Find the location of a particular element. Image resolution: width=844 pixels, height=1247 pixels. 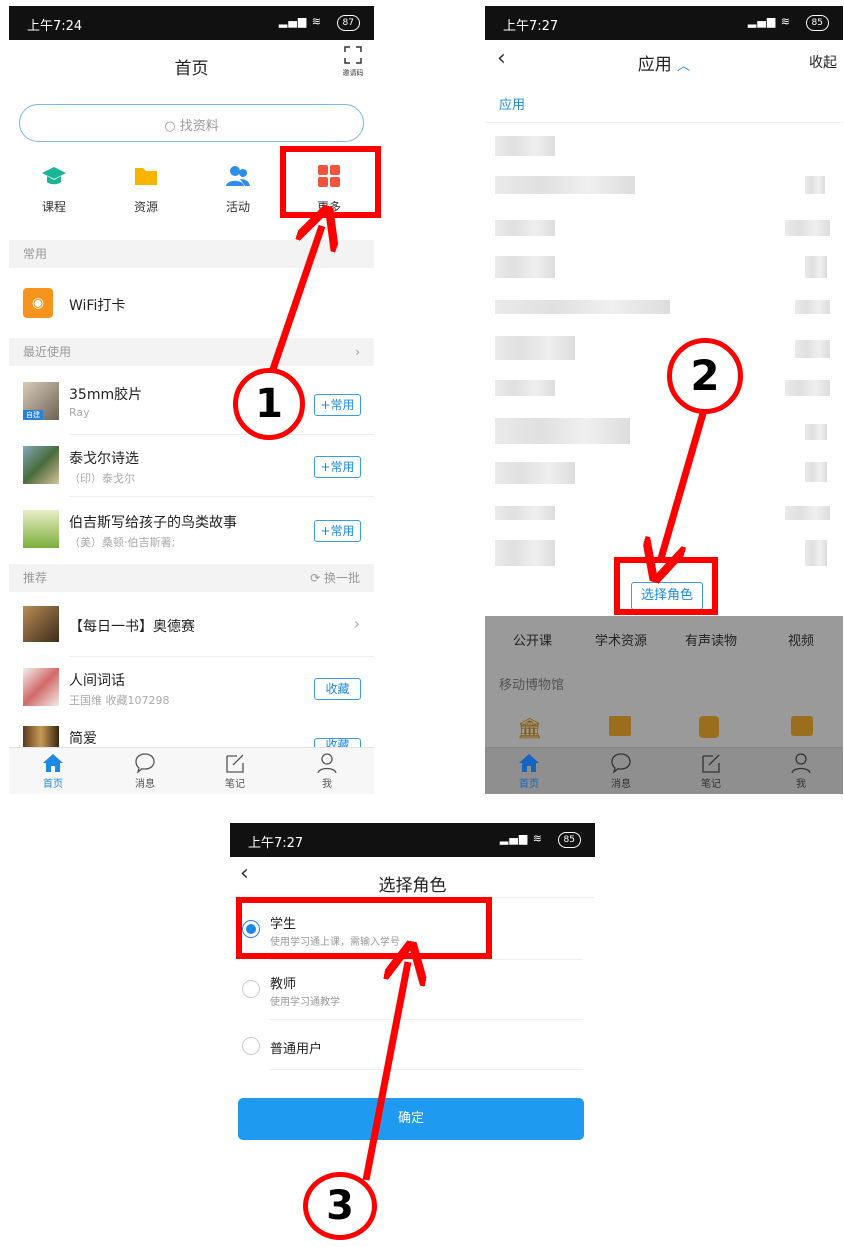

step-2-number: 2 is located at coordinates (705, 375).